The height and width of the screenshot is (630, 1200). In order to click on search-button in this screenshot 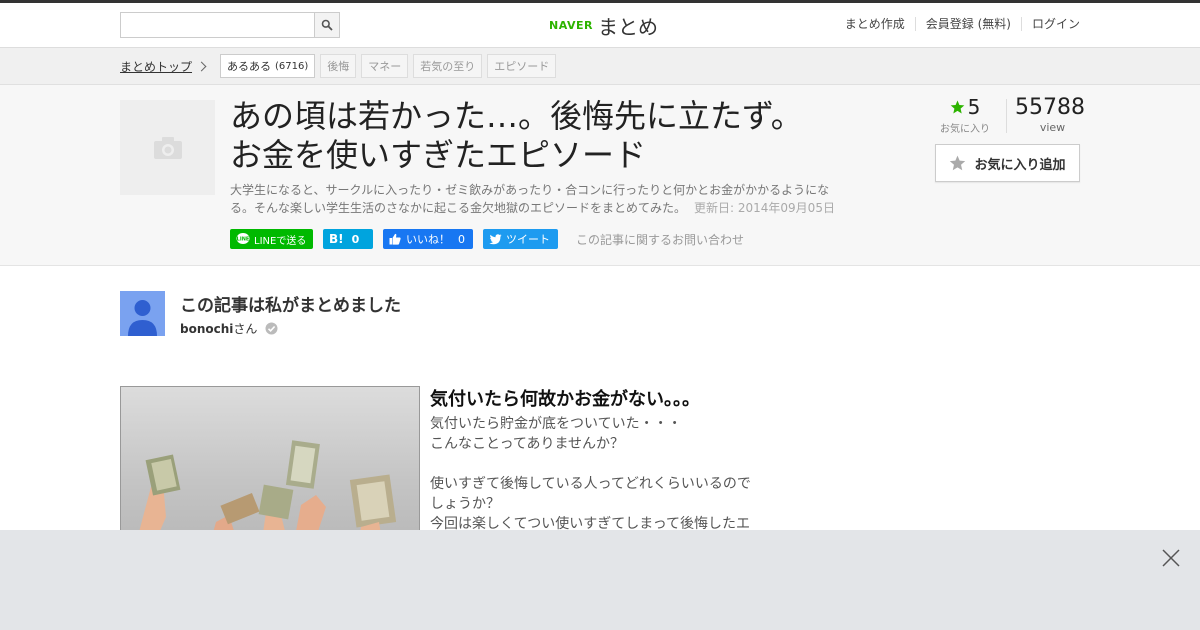, I will do `click(326, 25)`.